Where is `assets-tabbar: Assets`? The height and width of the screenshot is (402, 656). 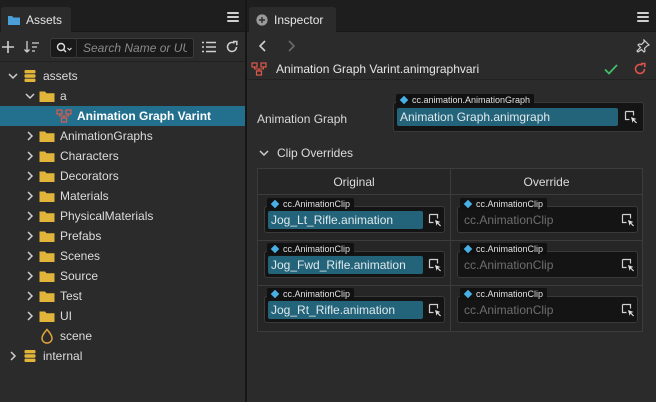 assets-tabbar: Assets is located at coordinates (122, 16).